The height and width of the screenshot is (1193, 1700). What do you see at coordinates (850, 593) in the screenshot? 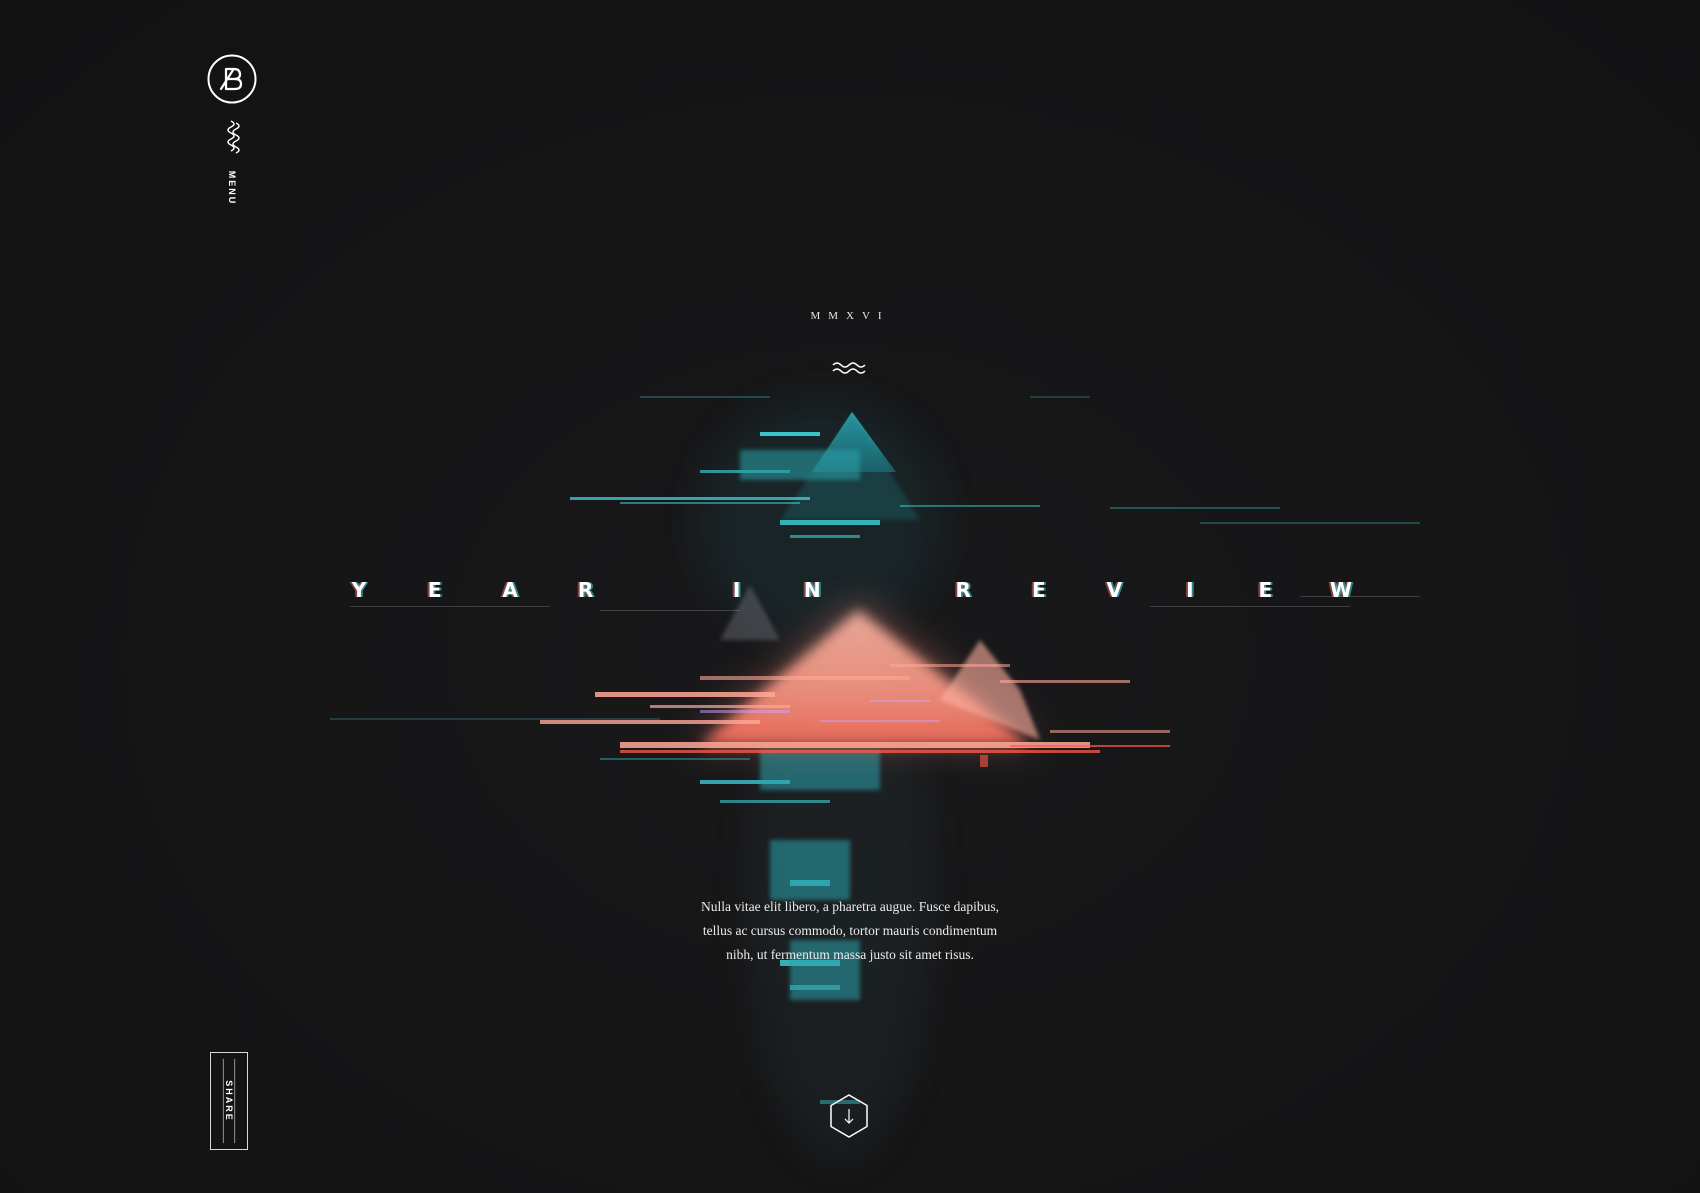
I see `hero-title: Y E A R I N R E V I E W` at bounding box center [850, 593].